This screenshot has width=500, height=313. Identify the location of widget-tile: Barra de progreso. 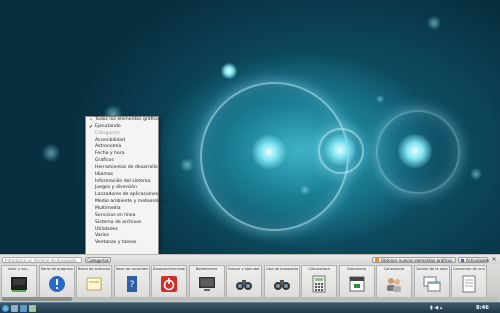
(56, 281).